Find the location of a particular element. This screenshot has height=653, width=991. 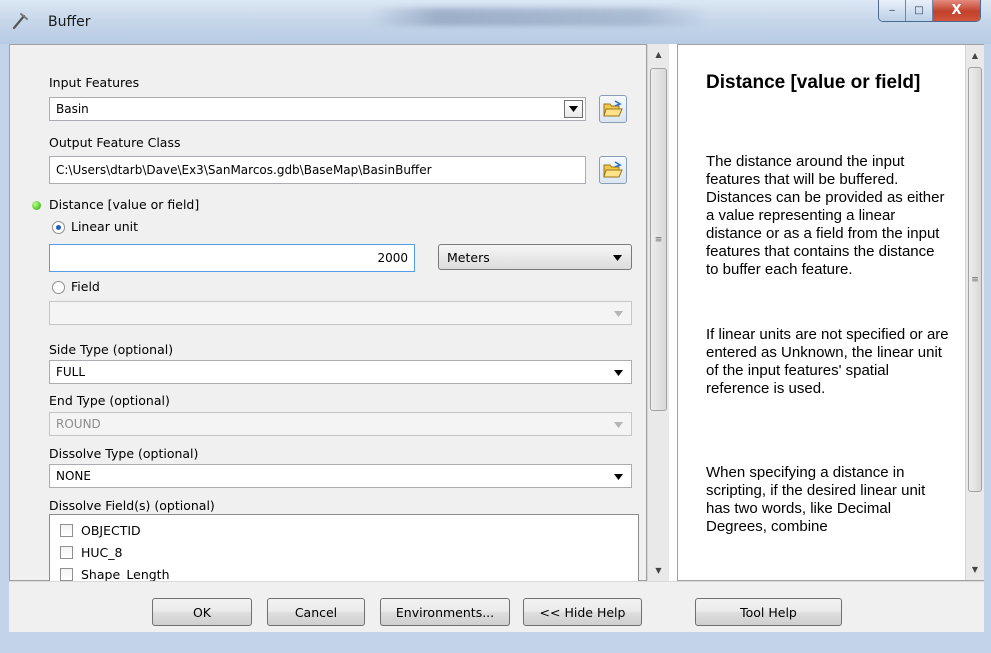

minimize-button: ‒ is located at coordinates (892, 10).